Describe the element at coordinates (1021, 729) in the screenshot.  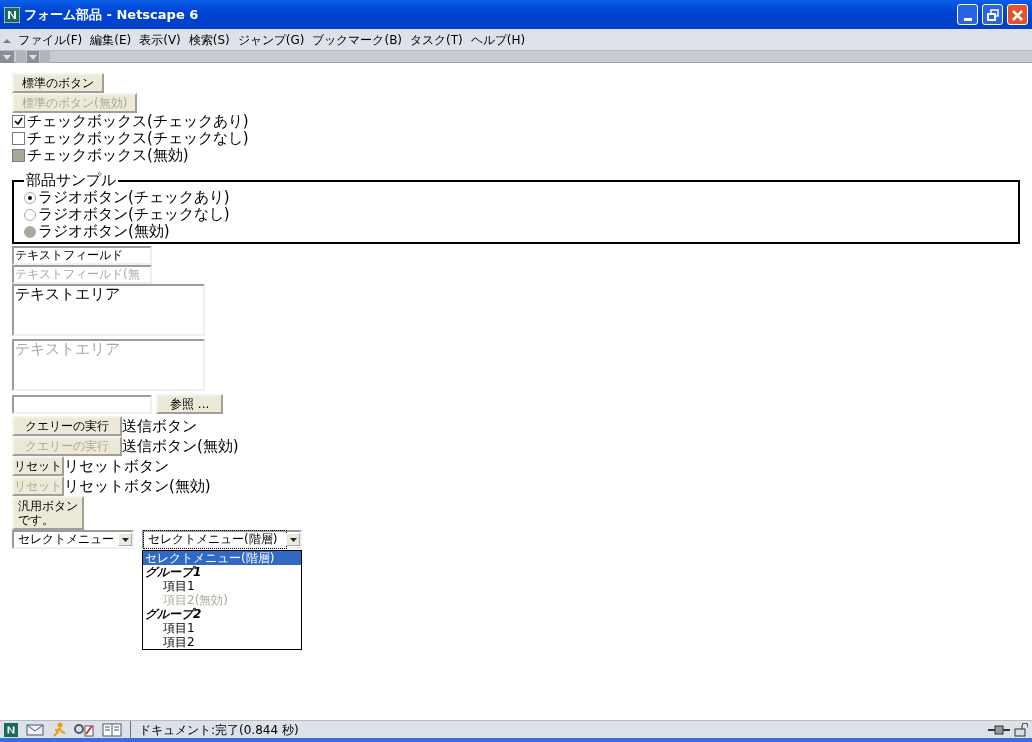
I see `padlock-icon` at that location.